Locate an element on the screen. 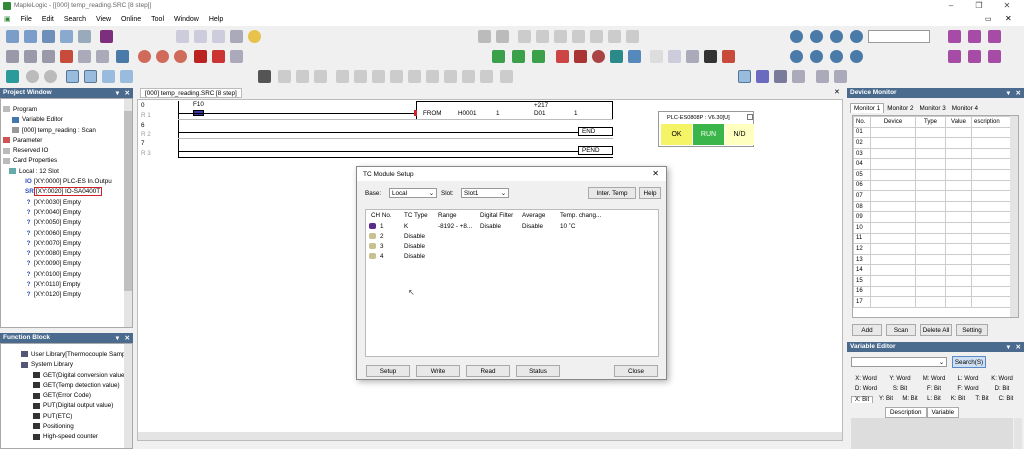 The height and width of the screenshot is (449, 1024). table-row: 09 is located at coordinates (932, 217).